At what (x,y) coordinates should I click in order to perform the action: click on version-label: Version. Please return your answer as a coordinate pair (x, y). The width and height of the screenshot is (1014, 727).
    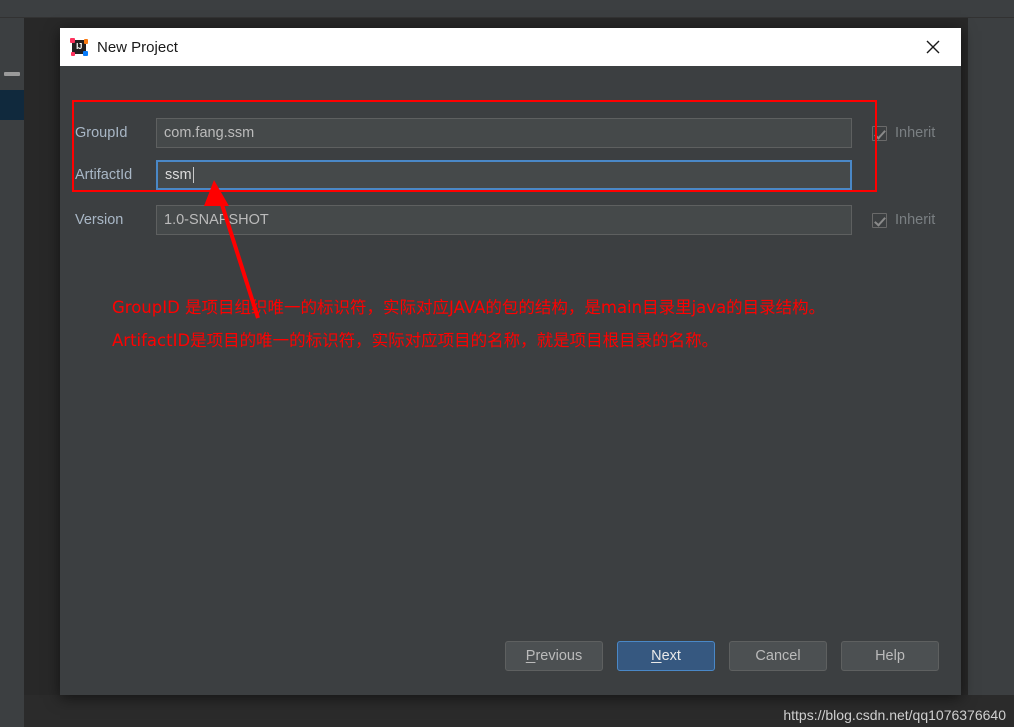
    Looking at the image, I should click on (99, 220).